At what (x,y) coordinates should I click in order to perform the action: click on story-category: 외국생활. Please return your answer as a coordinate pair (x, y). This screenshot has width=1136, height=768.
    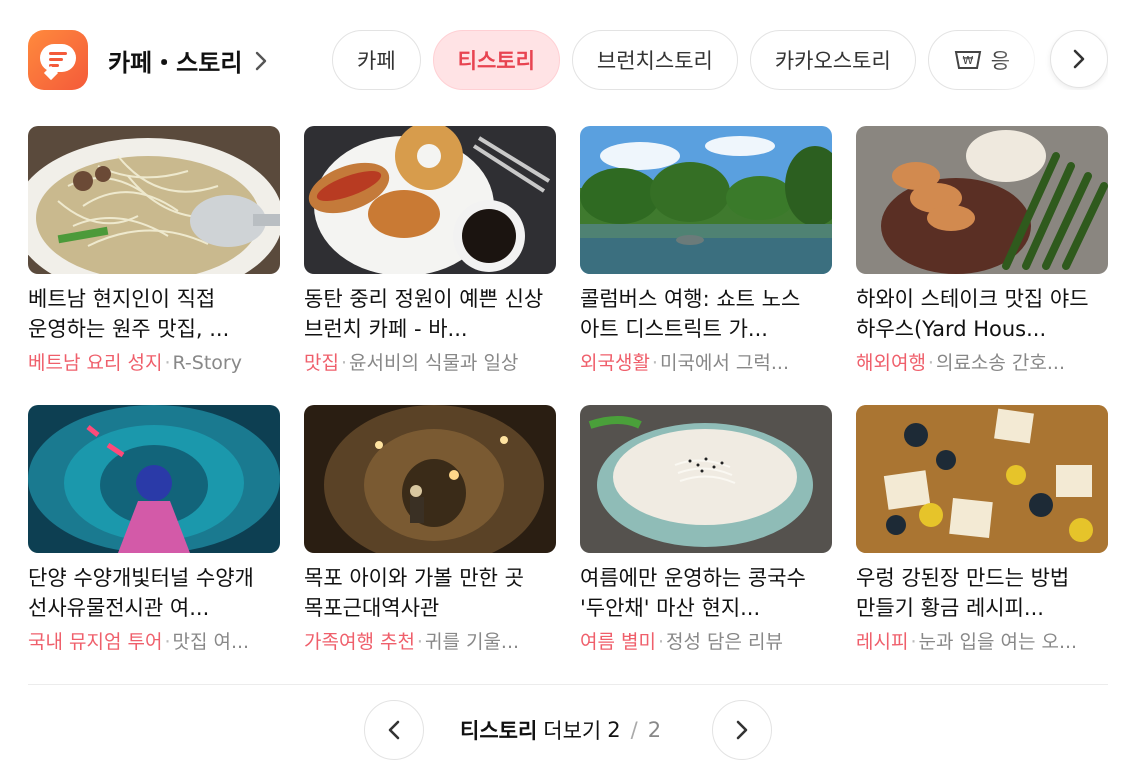
    Looking at the image, I should click on (615, 363).